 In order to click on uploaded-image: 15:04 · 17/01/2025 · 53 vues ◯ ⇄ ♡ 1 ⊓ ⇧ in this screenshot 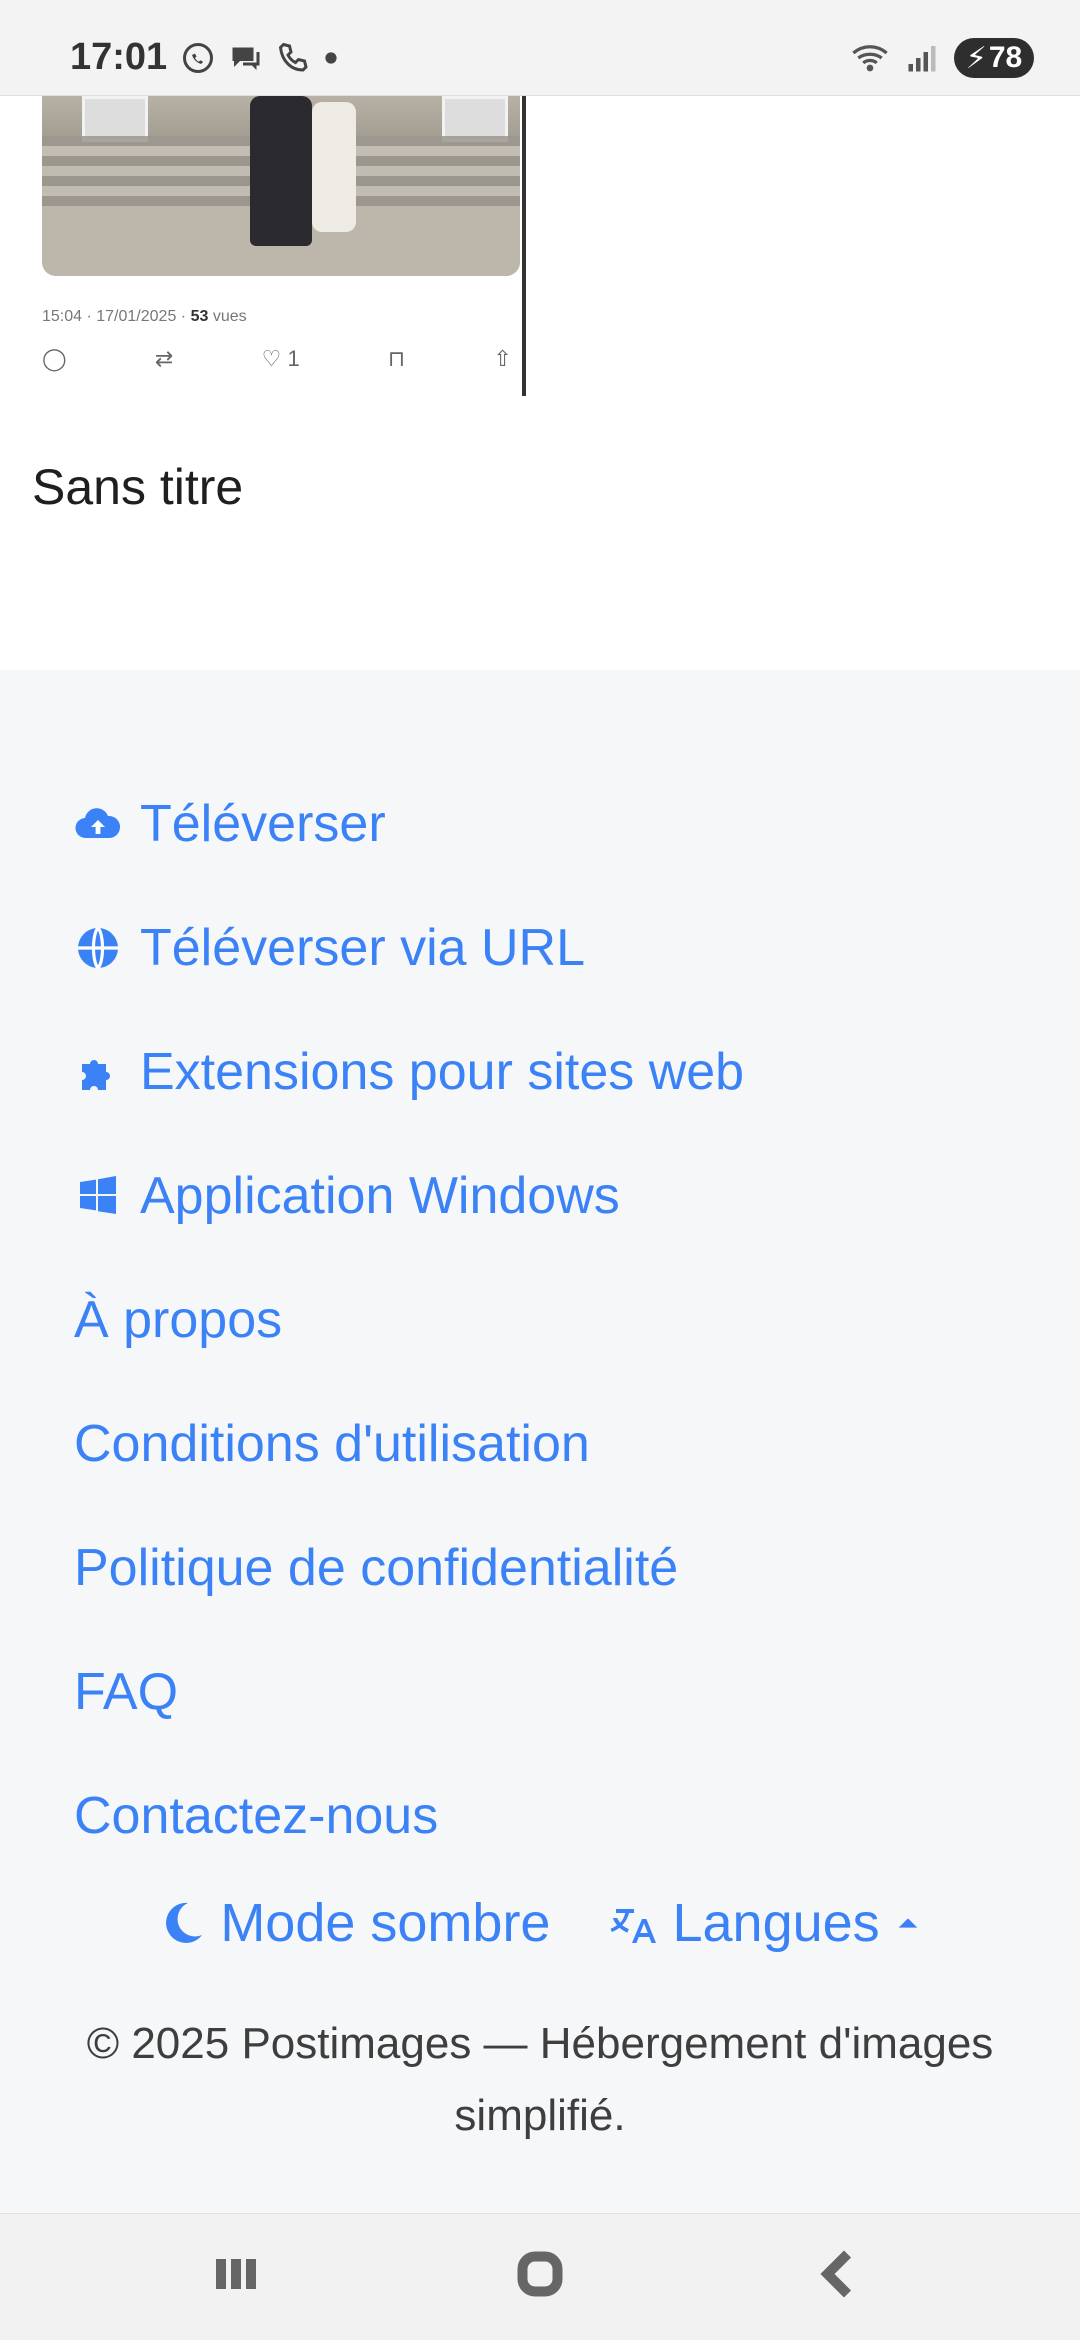, I will do `click(540, 246)`.